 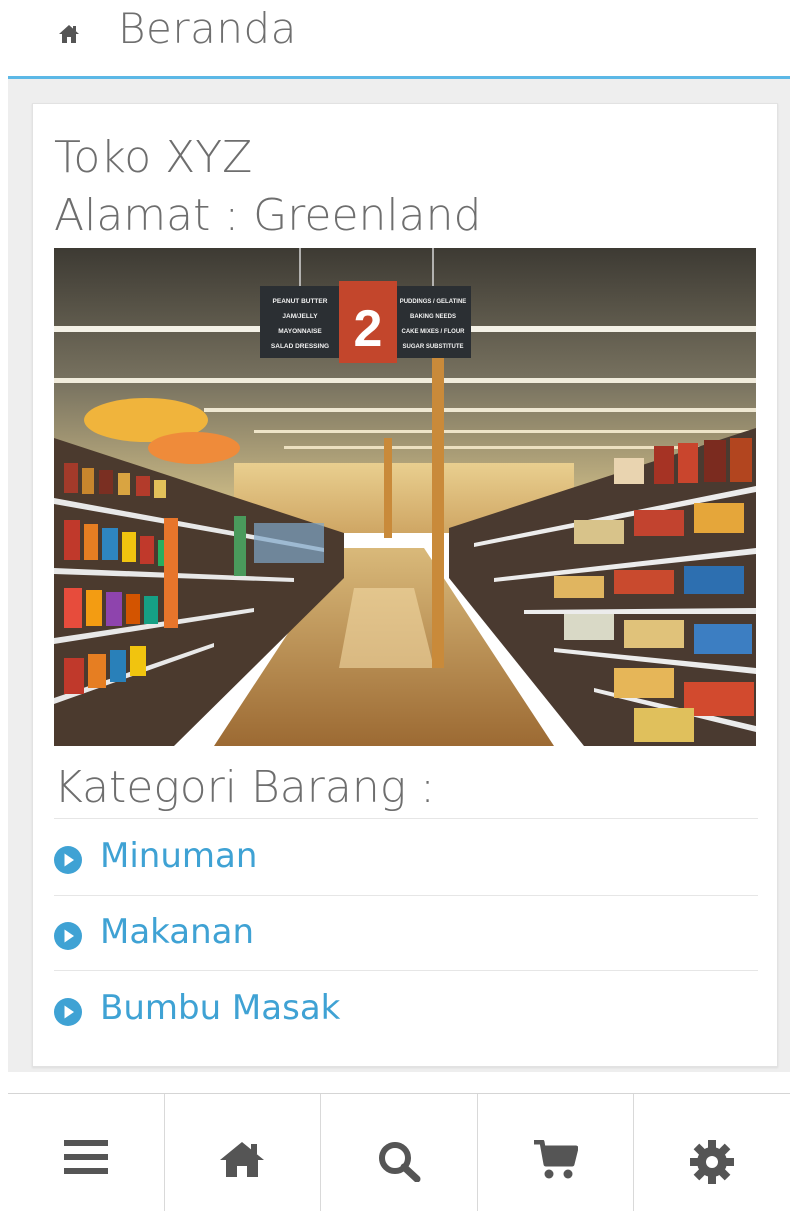 I want to click on cart-icon, so click(x=555, y=1159).